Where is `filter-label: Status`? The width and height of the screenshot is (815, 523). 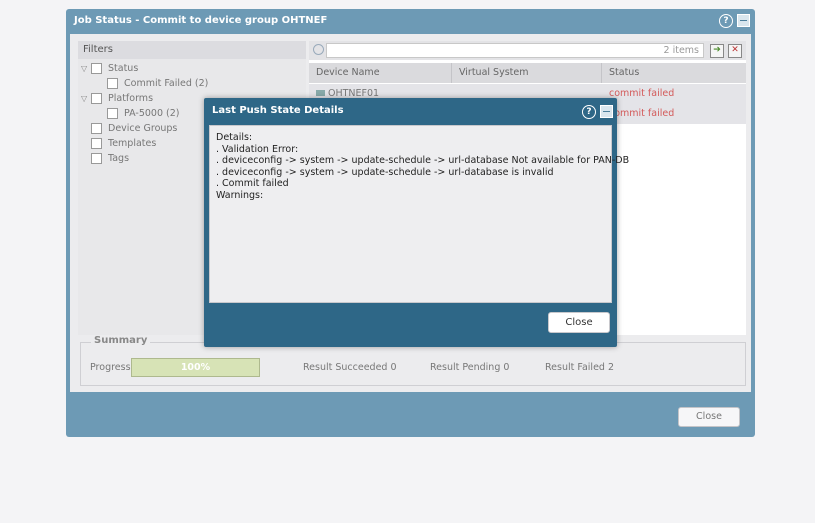 filter-label: Status is located at coordinates (123, 68).